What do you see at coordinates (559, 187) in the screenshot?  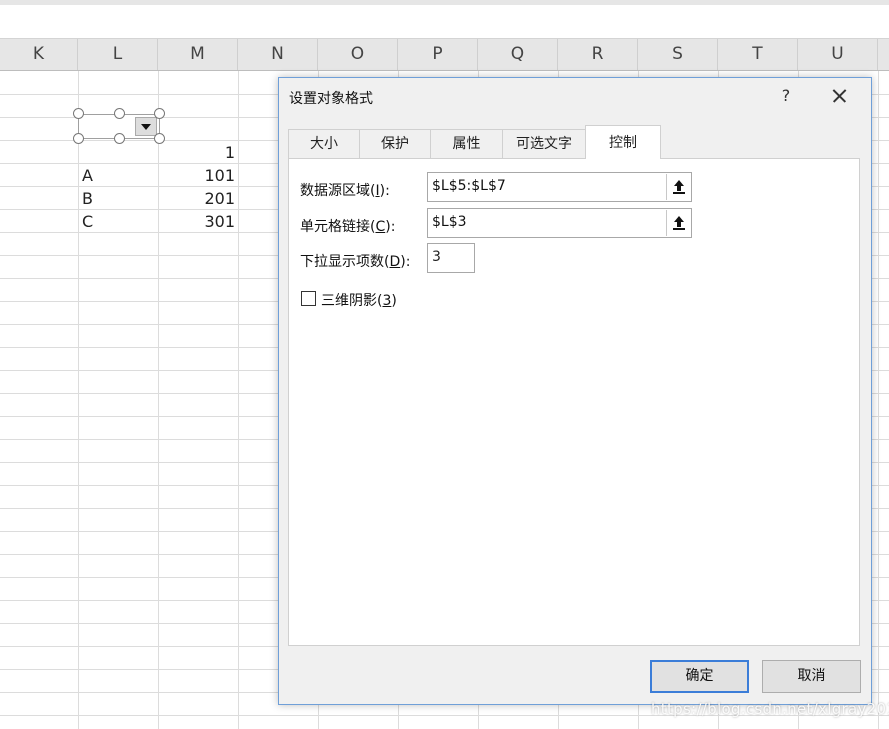 I see `input-range-field: $L$5:$L$7` at bounding box center [559, 187].